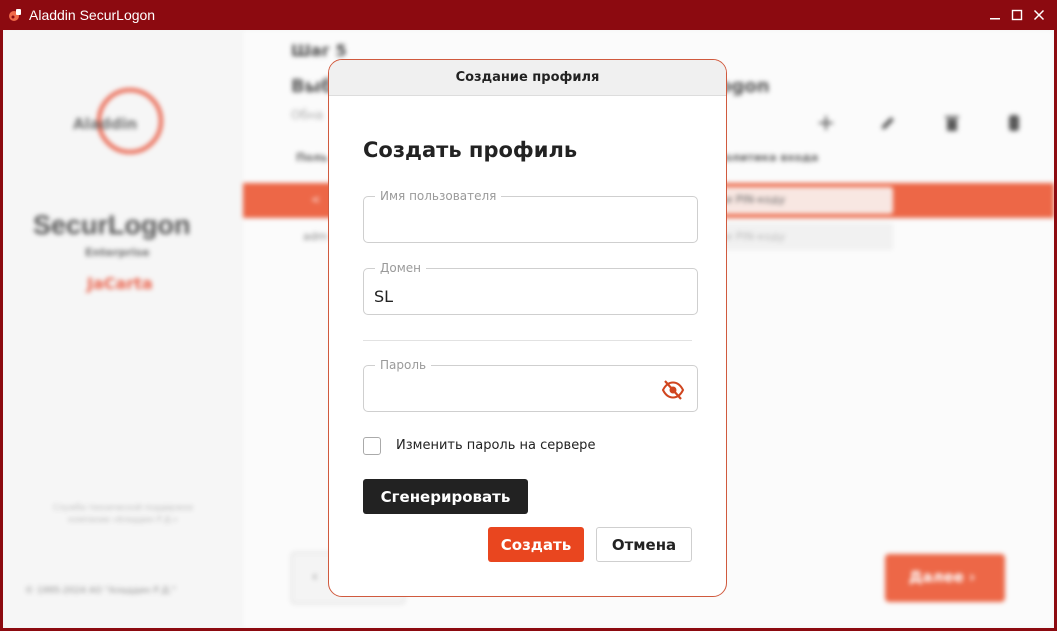  What do you see at coordinates (527, 340) in the screenshot?
I see `divider` at bounding box center [527, 340].